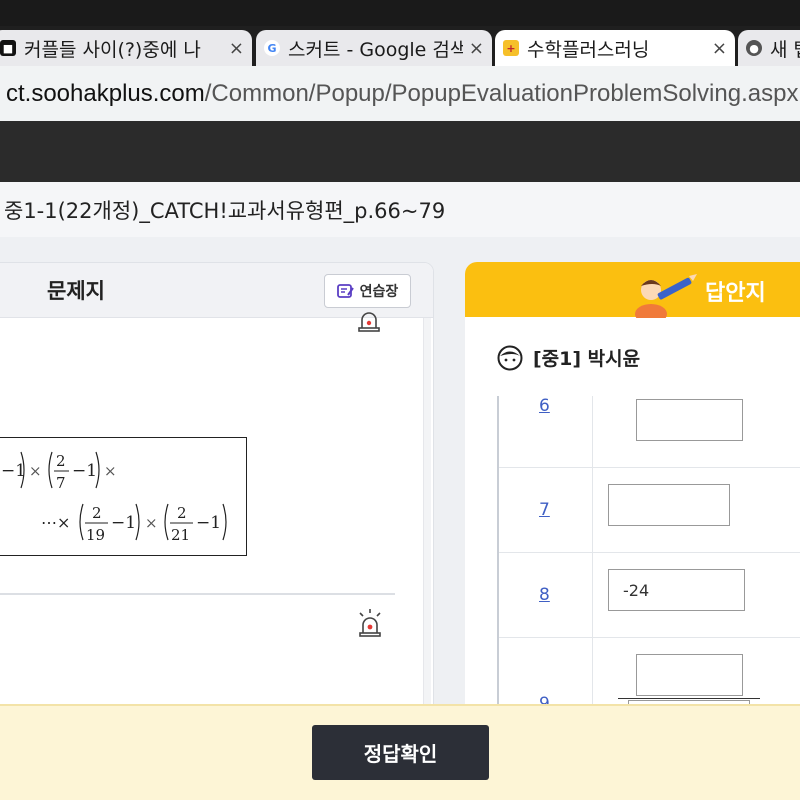 The height and width of the screenshot is (800, 800). Describe the element at coordinates (379, 292) in the screenshot. I see `practice-button-label: 연습장` at that location.